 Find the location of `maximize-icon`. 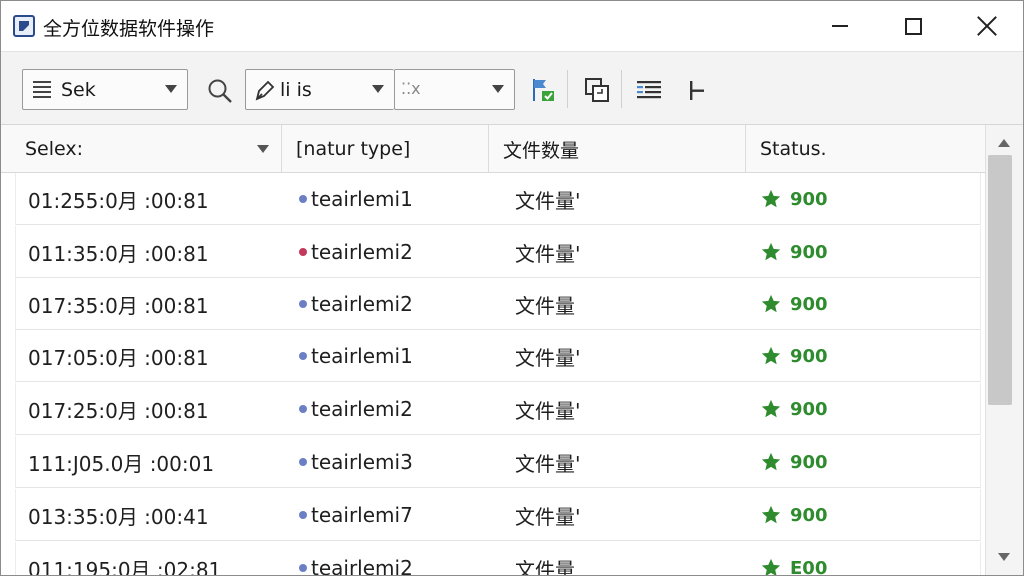

maximize-icon is located at coordinates (913, 26).